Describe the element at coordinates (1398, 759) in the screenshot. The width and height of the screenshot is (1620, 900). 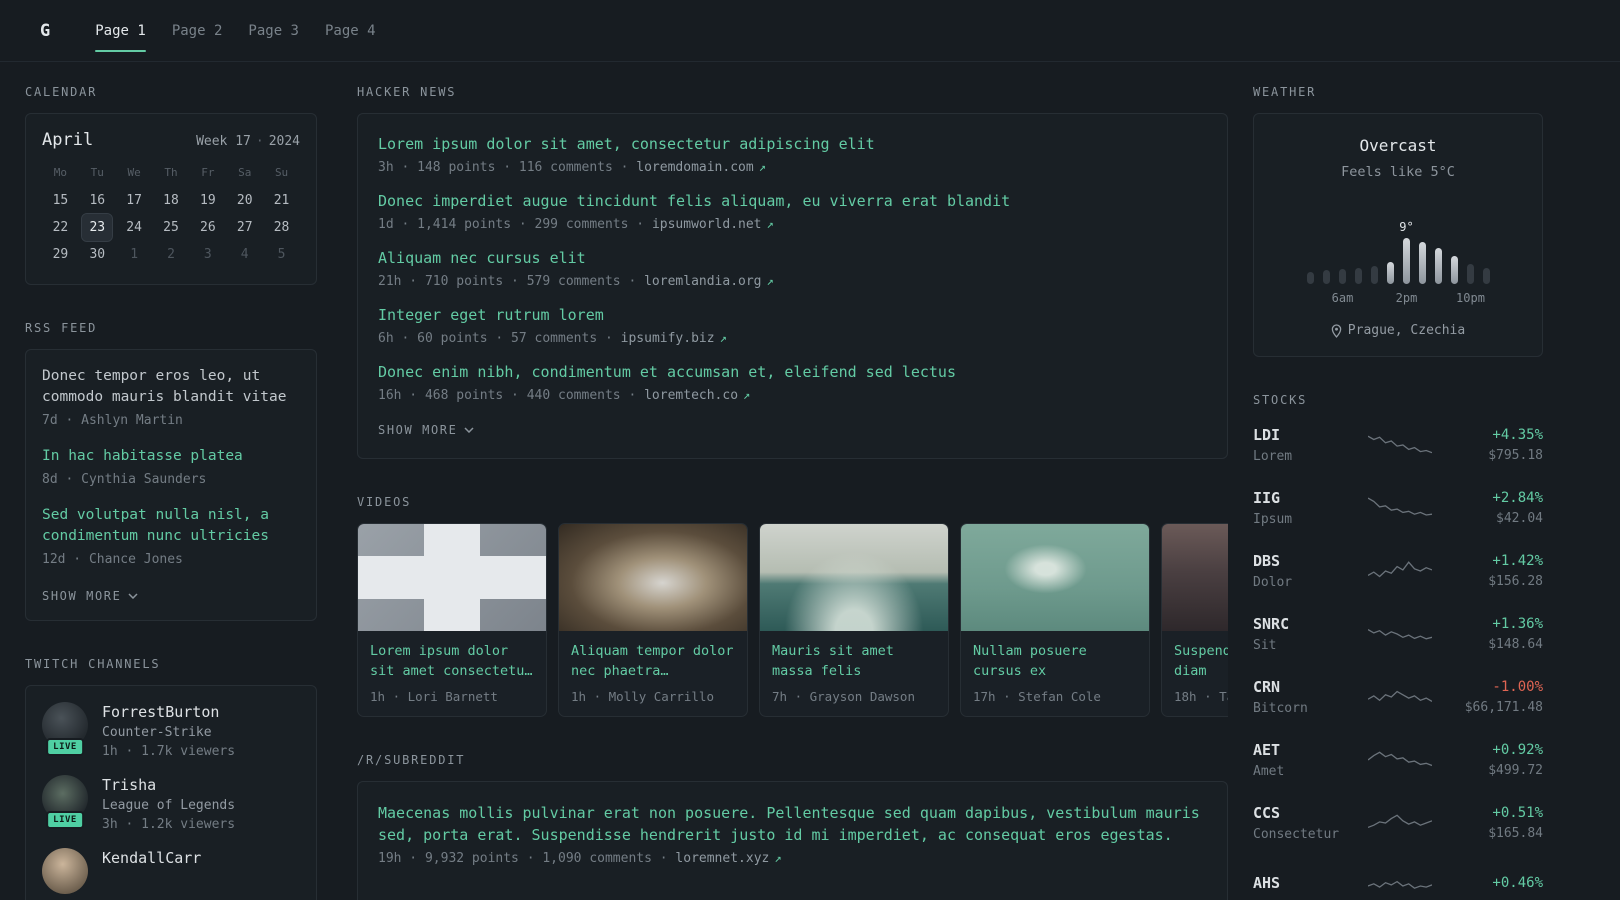
I see `stock-row: AET Amet +0.92% $499.72` at that location.